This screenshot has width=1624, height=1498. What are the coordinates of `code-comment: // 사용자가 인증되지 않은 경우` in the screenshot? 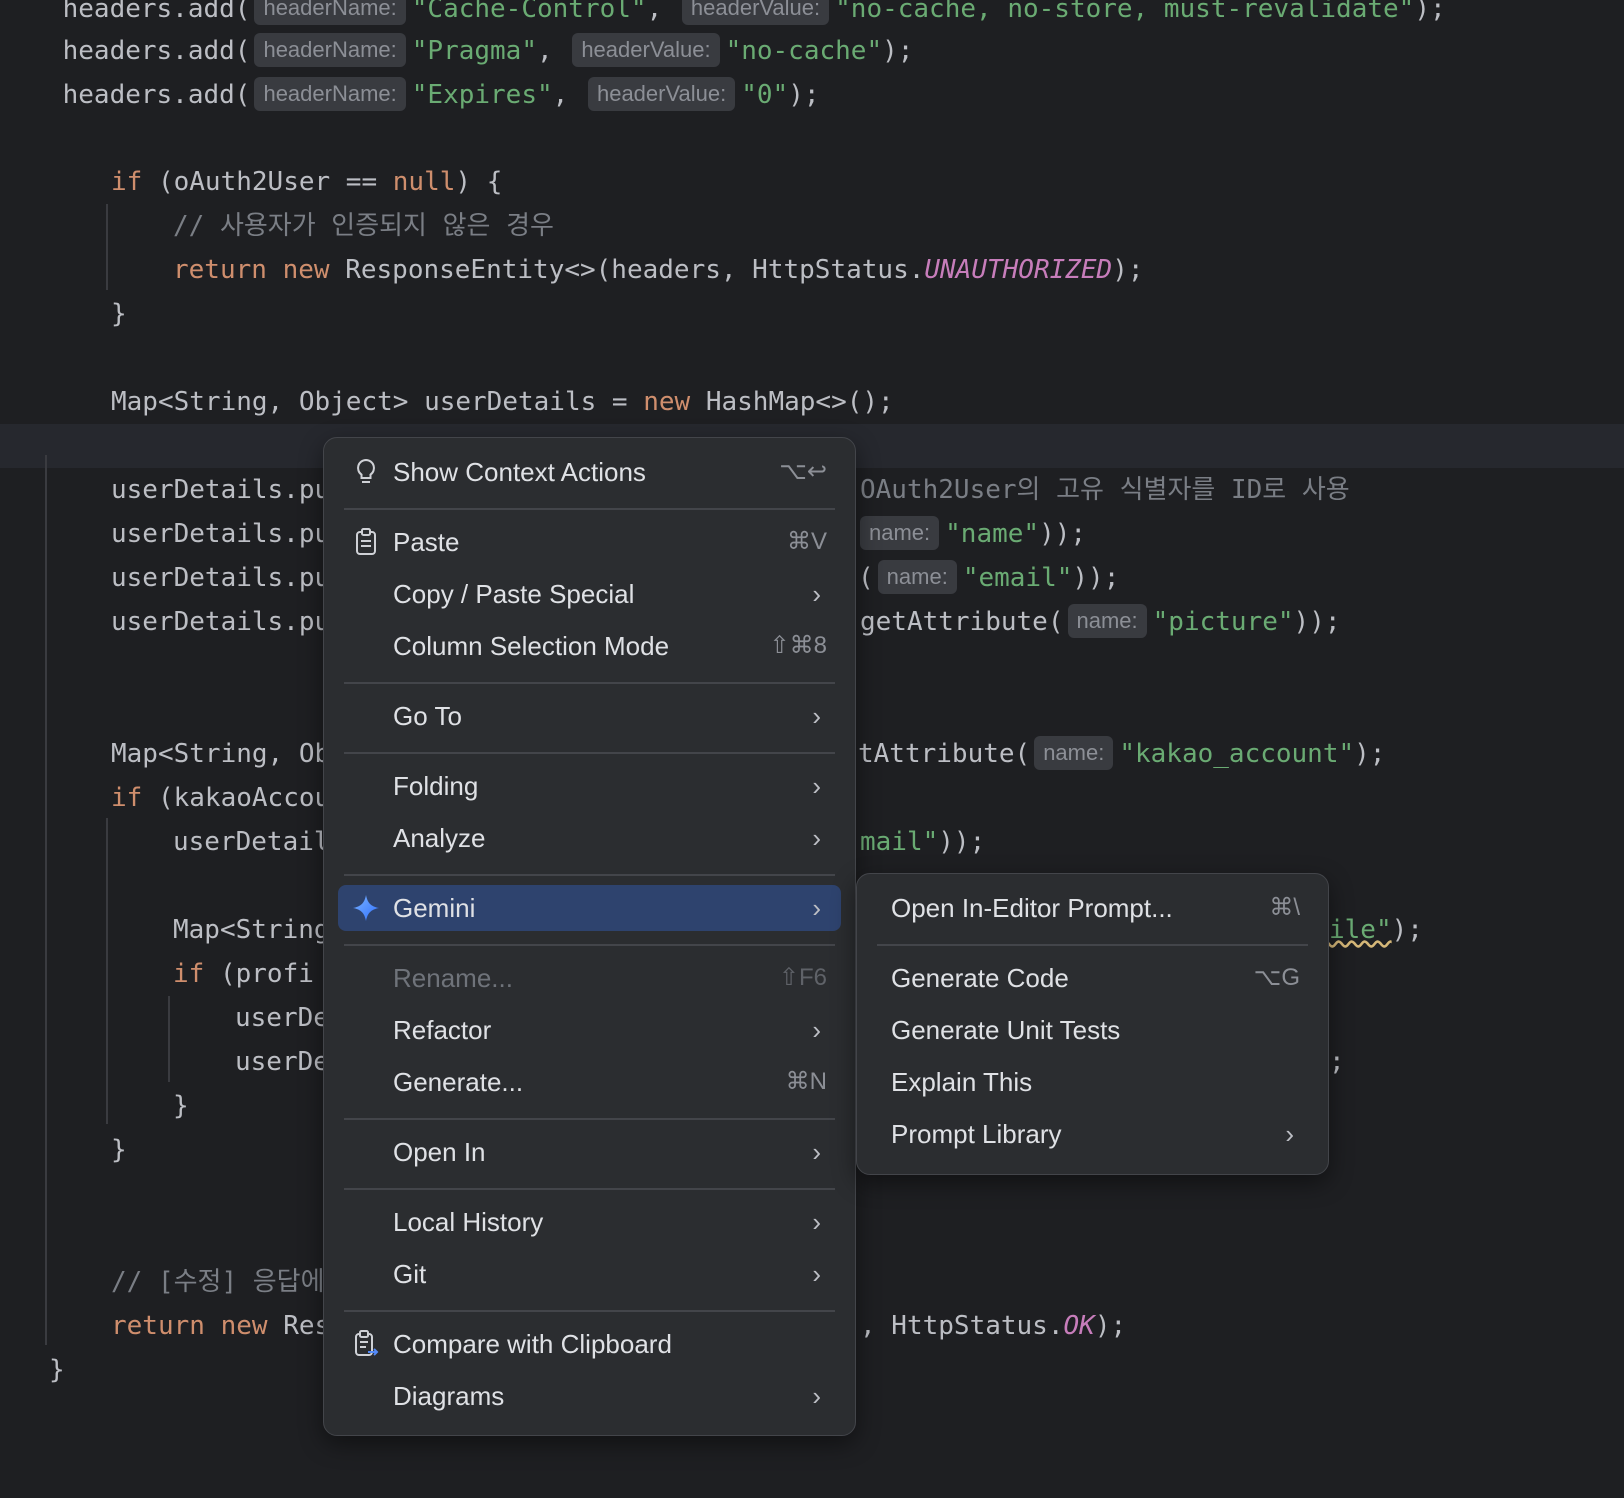 It's located at (363, 226).